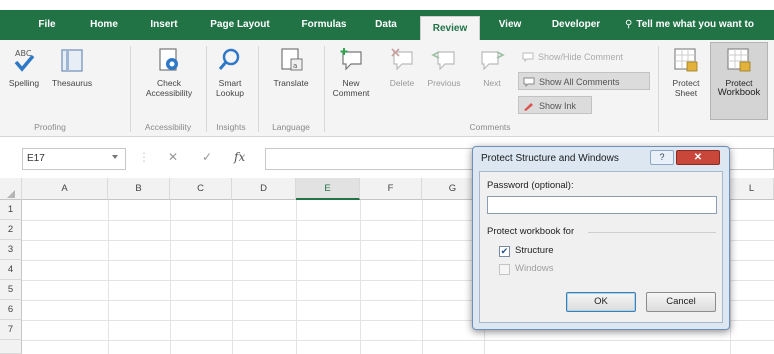 The width and height of the screenshot is (774, 354). Describe the element at coordinates (230, 93) in the screenshot. I see `smart-lookup-line2: Lookup` at that location.